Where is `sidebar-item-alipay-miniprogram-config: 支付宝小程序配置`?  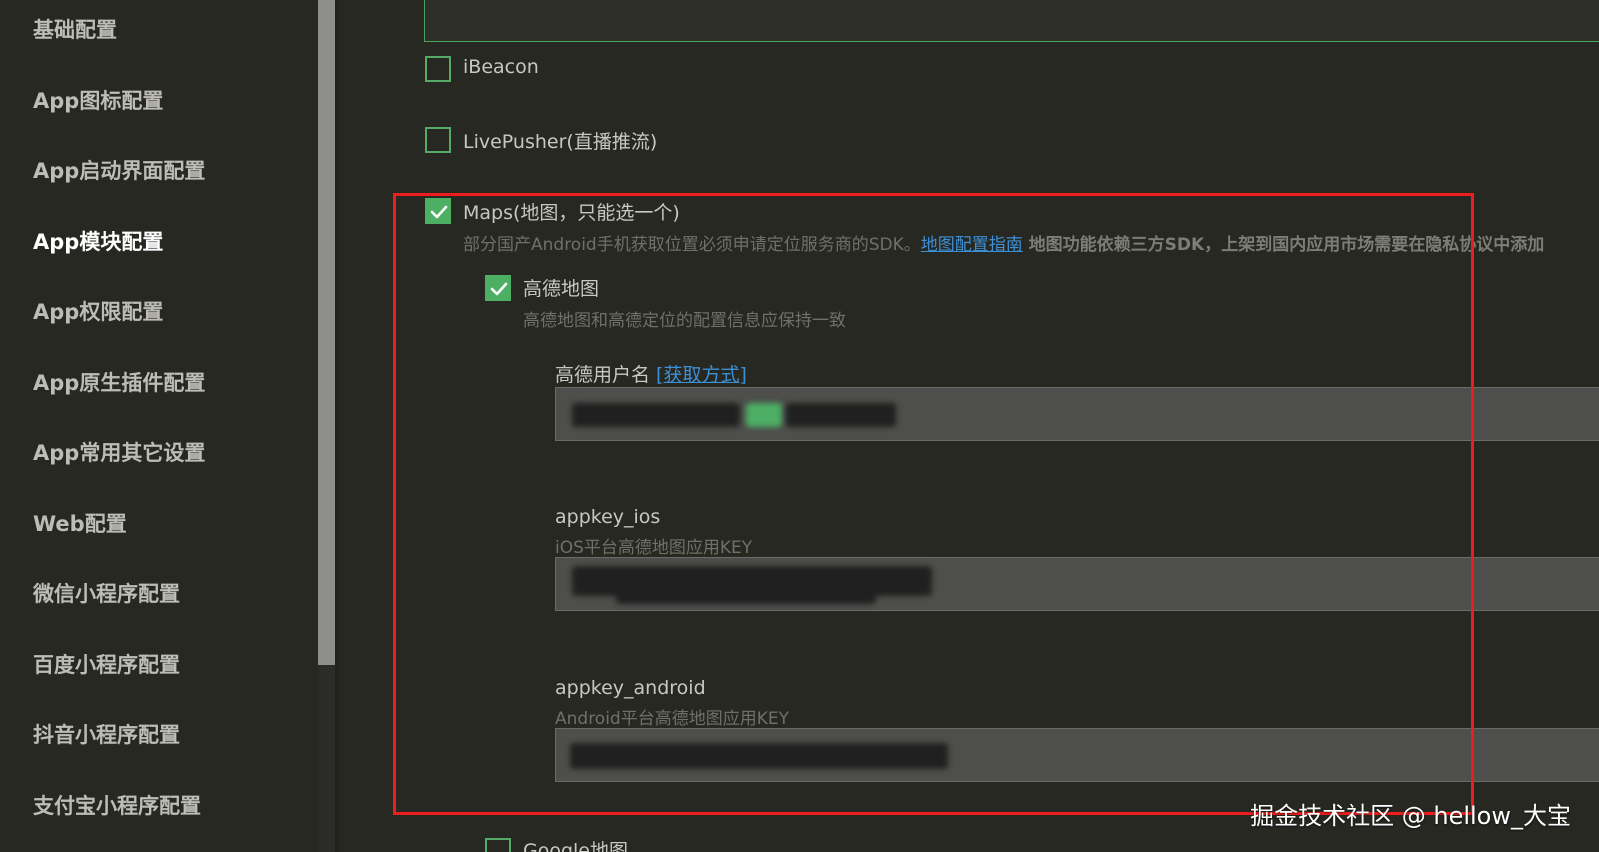 sidebar-item-alipay-miniprogram-config: 支付宝小程序配置 is located at coordinates (117, 805).